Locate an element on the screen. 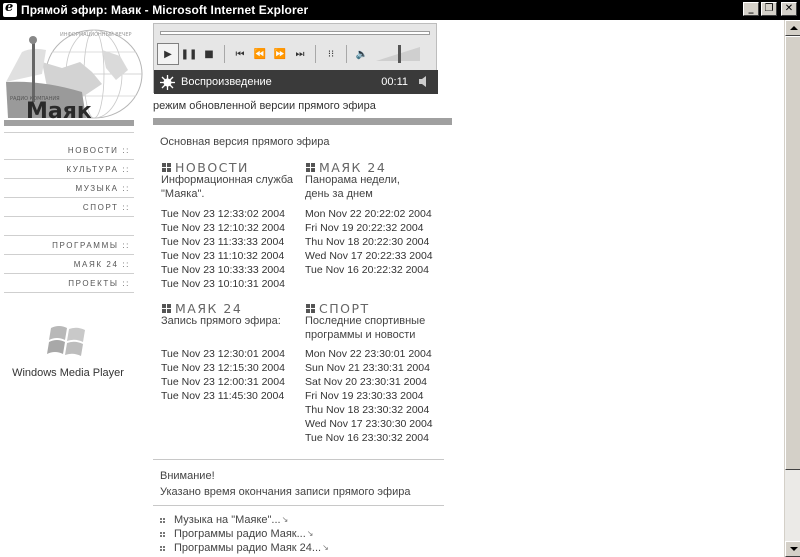  close-button: ✕ is located at coordinates (789, 9).